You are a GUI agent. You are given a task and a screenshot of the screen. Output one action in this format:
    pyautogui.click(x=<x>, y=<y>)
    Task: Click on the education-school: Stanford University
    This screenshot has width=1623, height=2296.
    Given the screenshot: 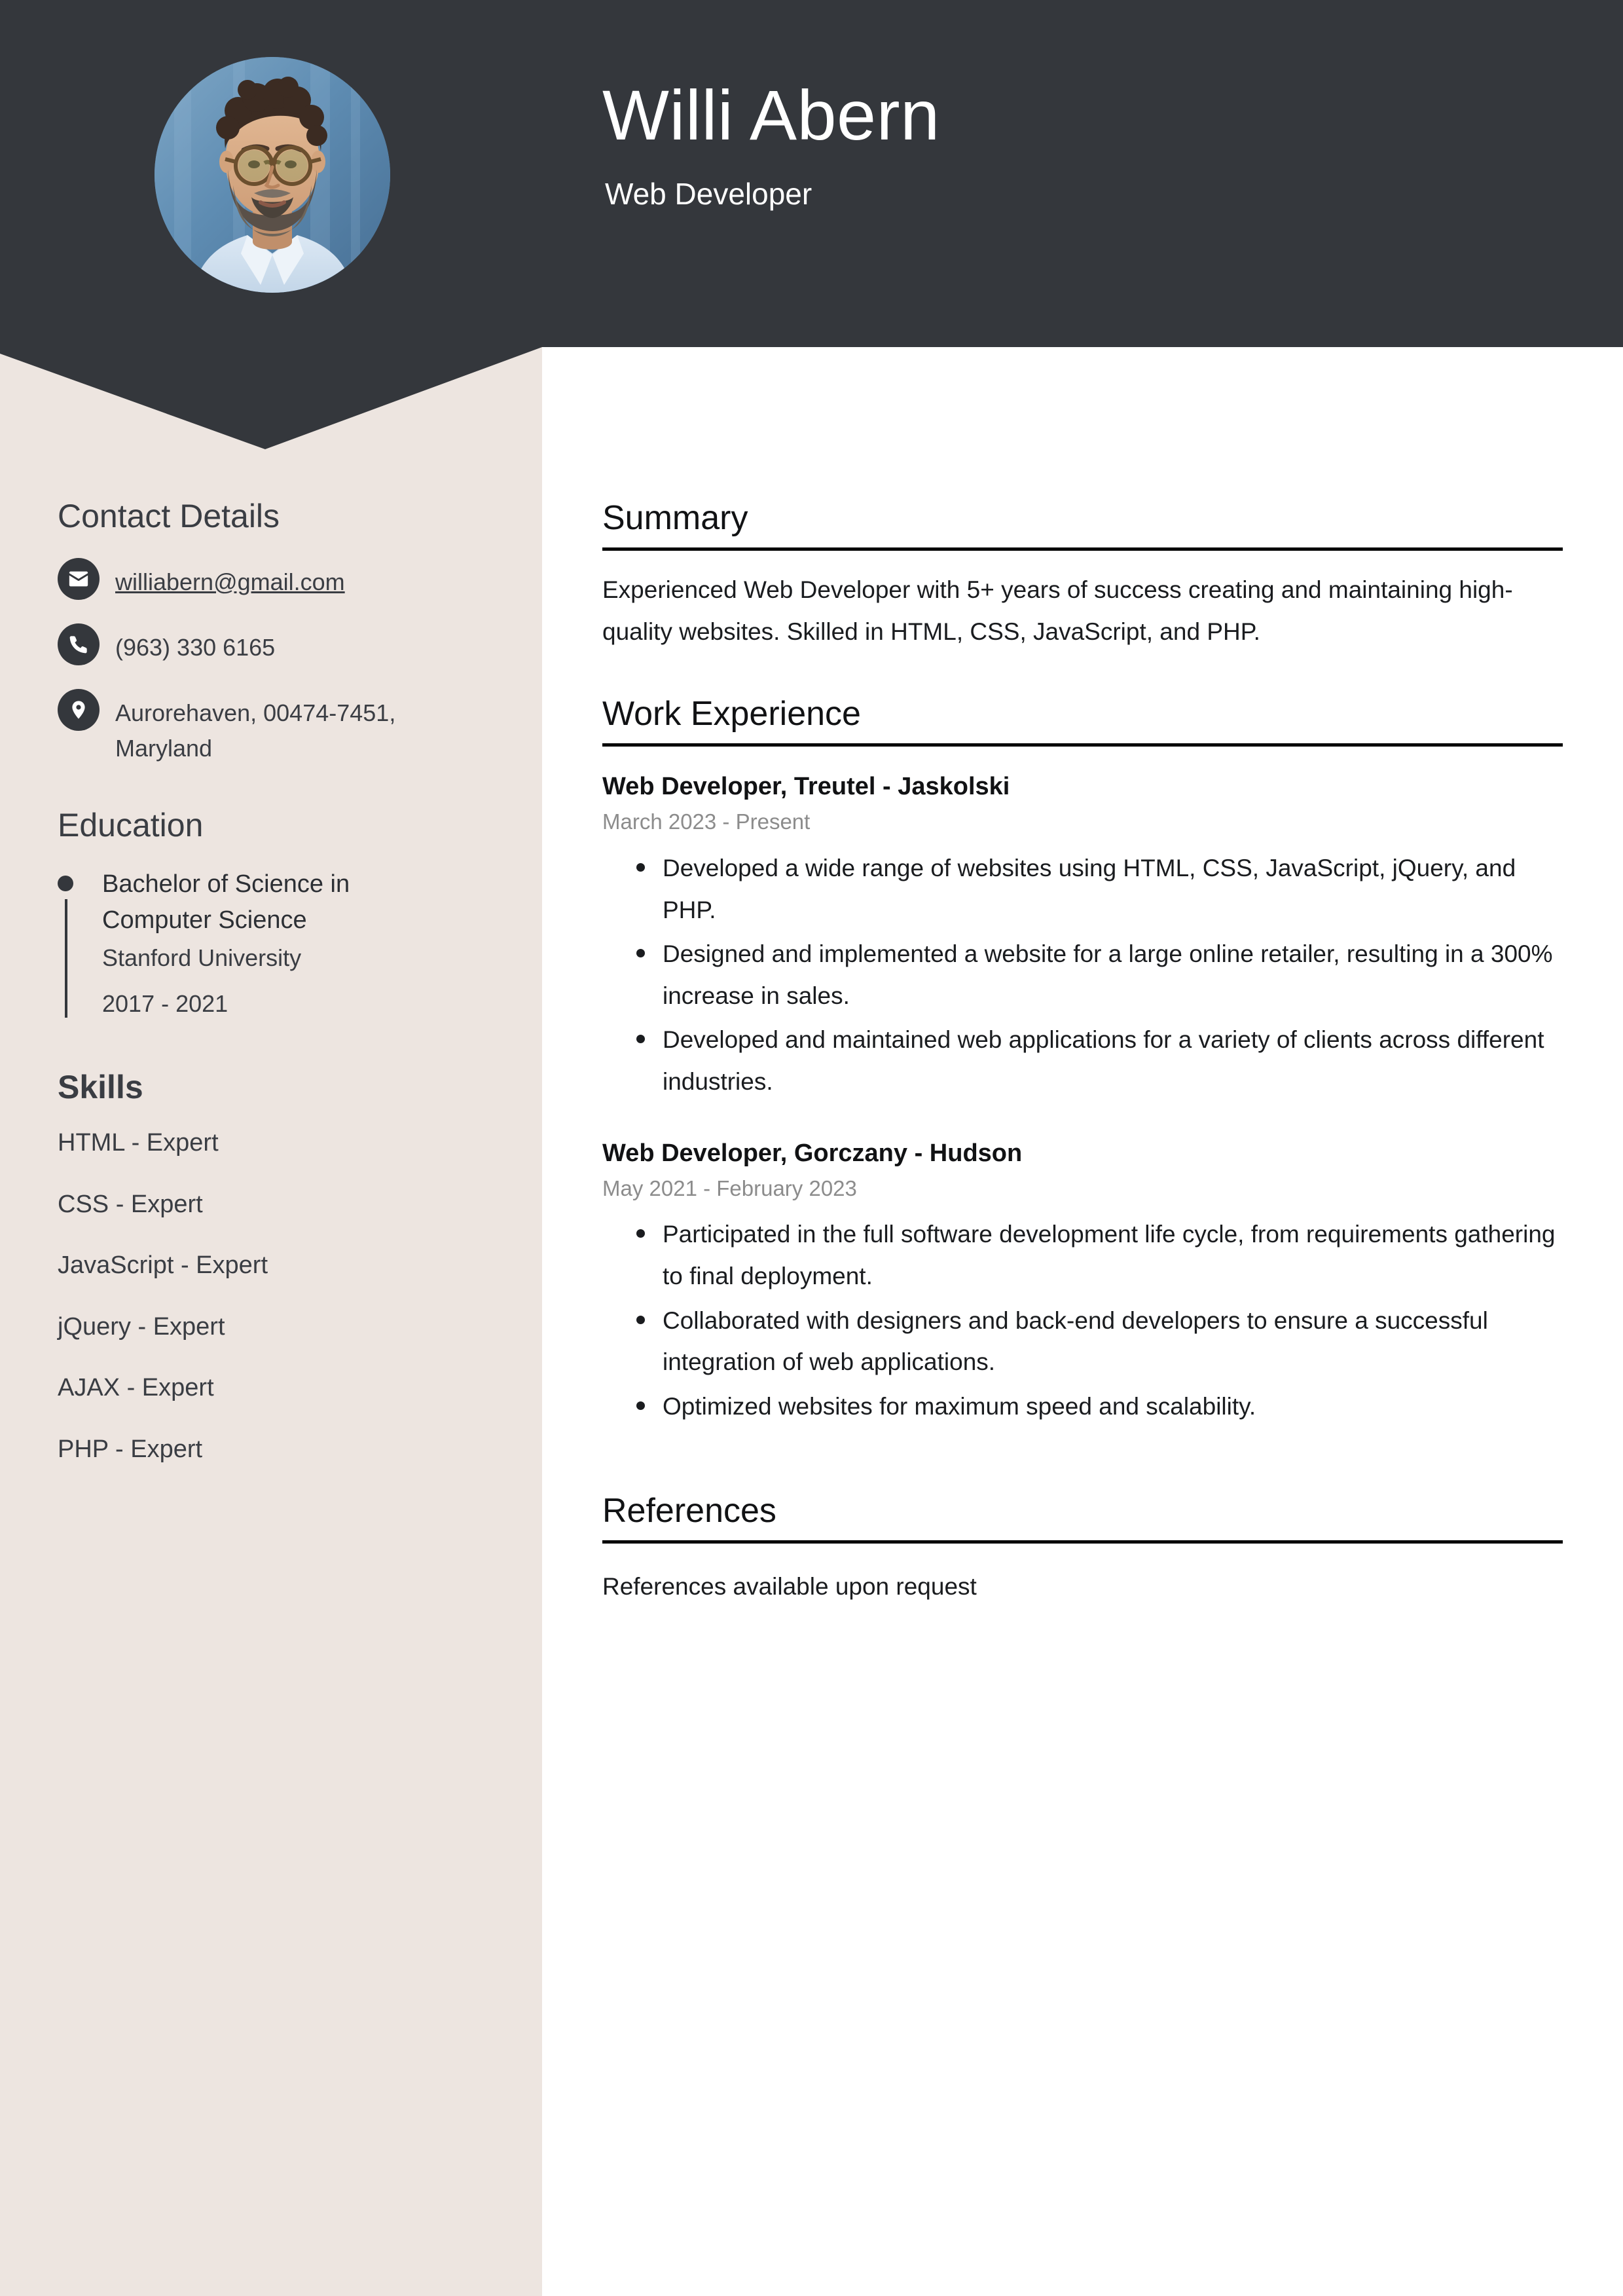 What is the action you would take?
    pyautogui.click(x=202, y=958)
    